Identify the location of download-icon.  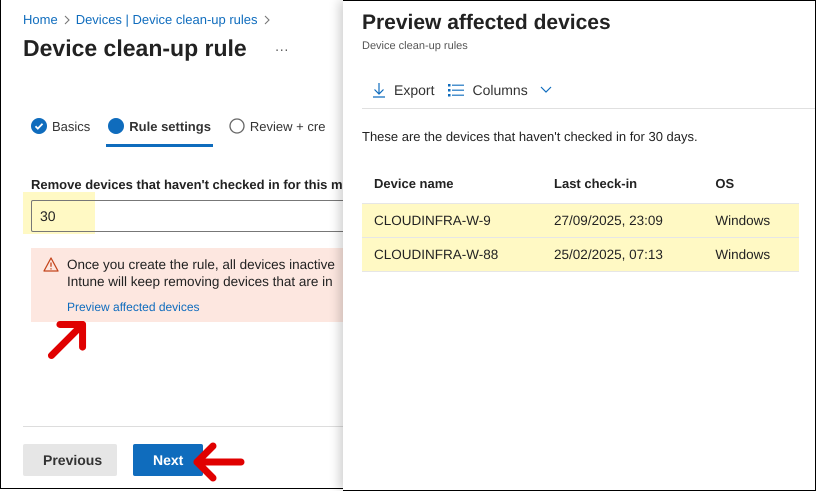
(379, 90).